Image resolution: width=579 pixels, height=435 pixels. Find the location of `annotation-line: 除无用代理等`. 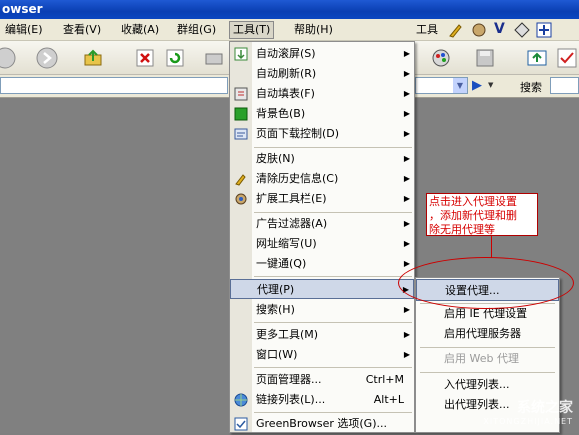

annotation-line: 除无用代理等 is located at coordinates (462, 229).